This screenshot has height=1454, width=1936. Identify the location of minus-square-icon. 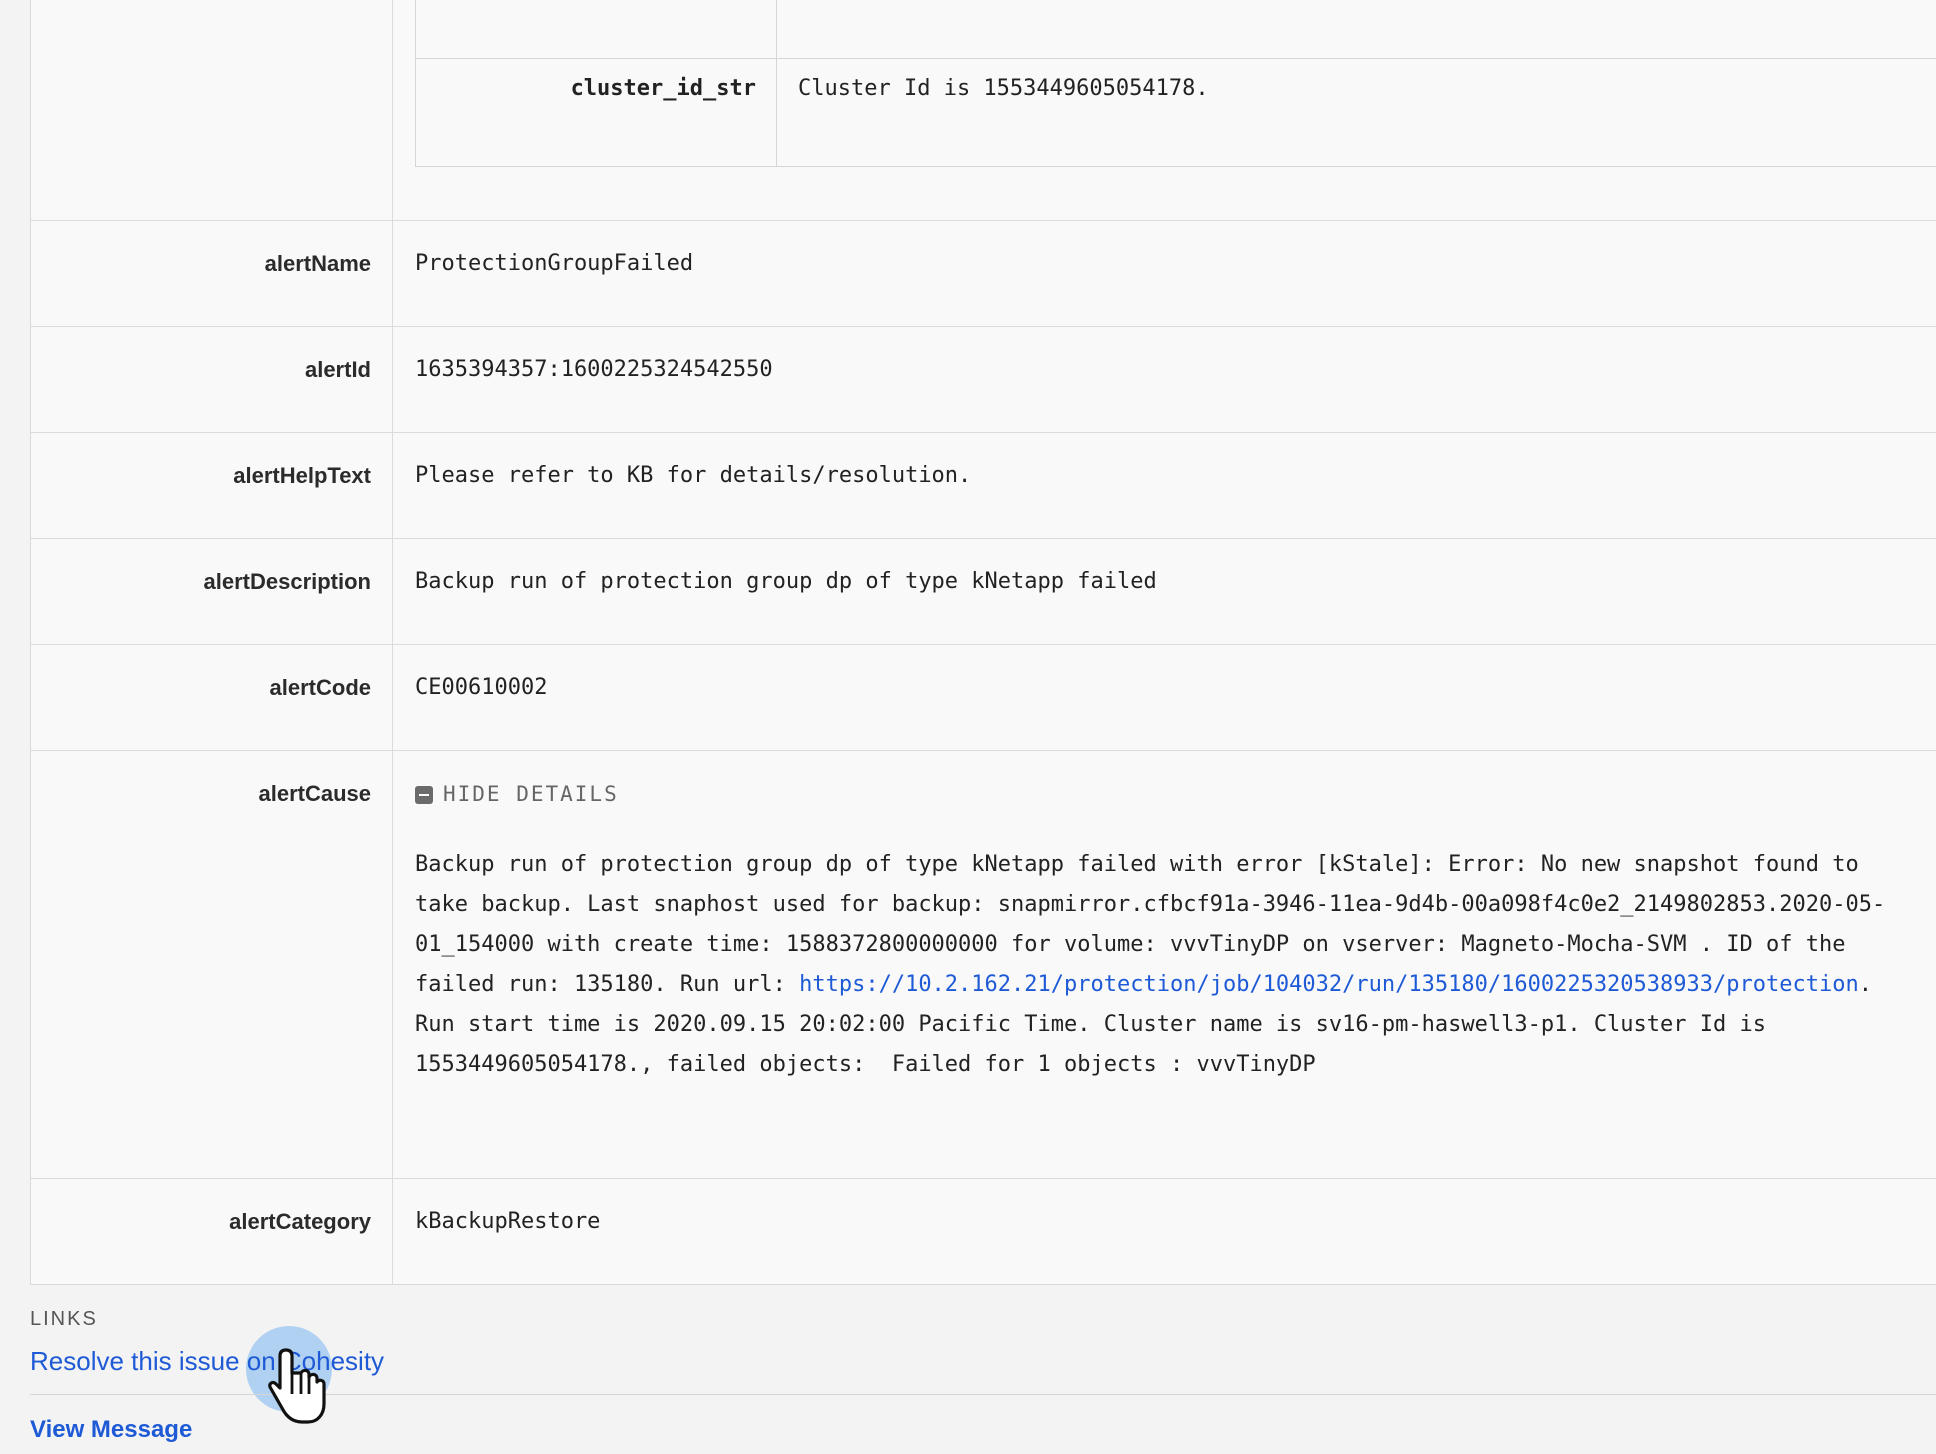
(424, 795).